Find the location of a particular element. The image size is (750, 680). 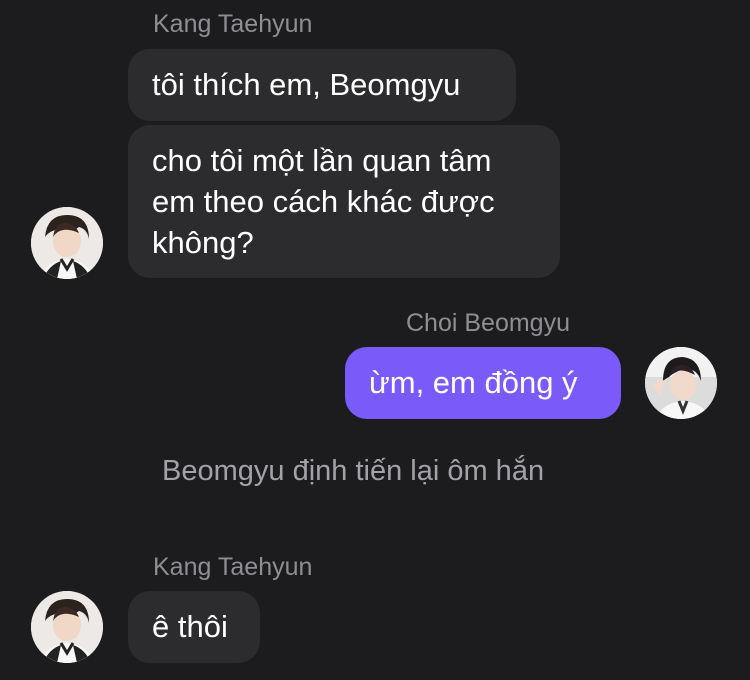

avatar-choi-beomgyu-icon is located at coordinates (681, 383).